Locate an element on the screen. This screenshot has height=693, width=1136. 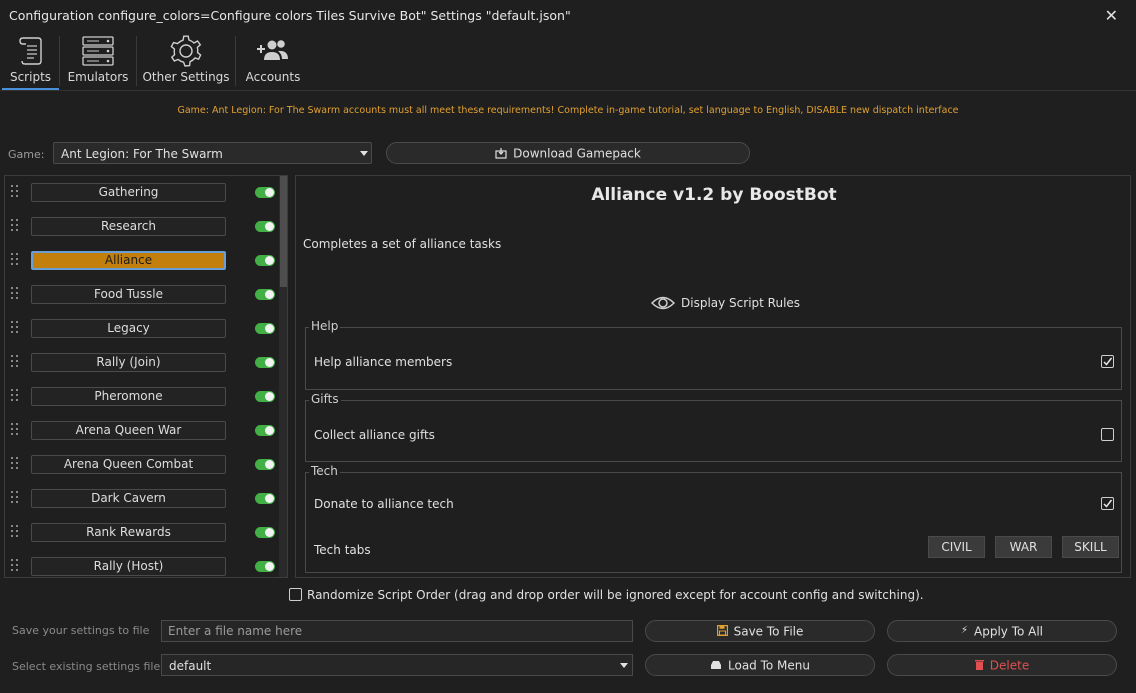
randomize-order-checkbox is located at coordinates (295, 594).